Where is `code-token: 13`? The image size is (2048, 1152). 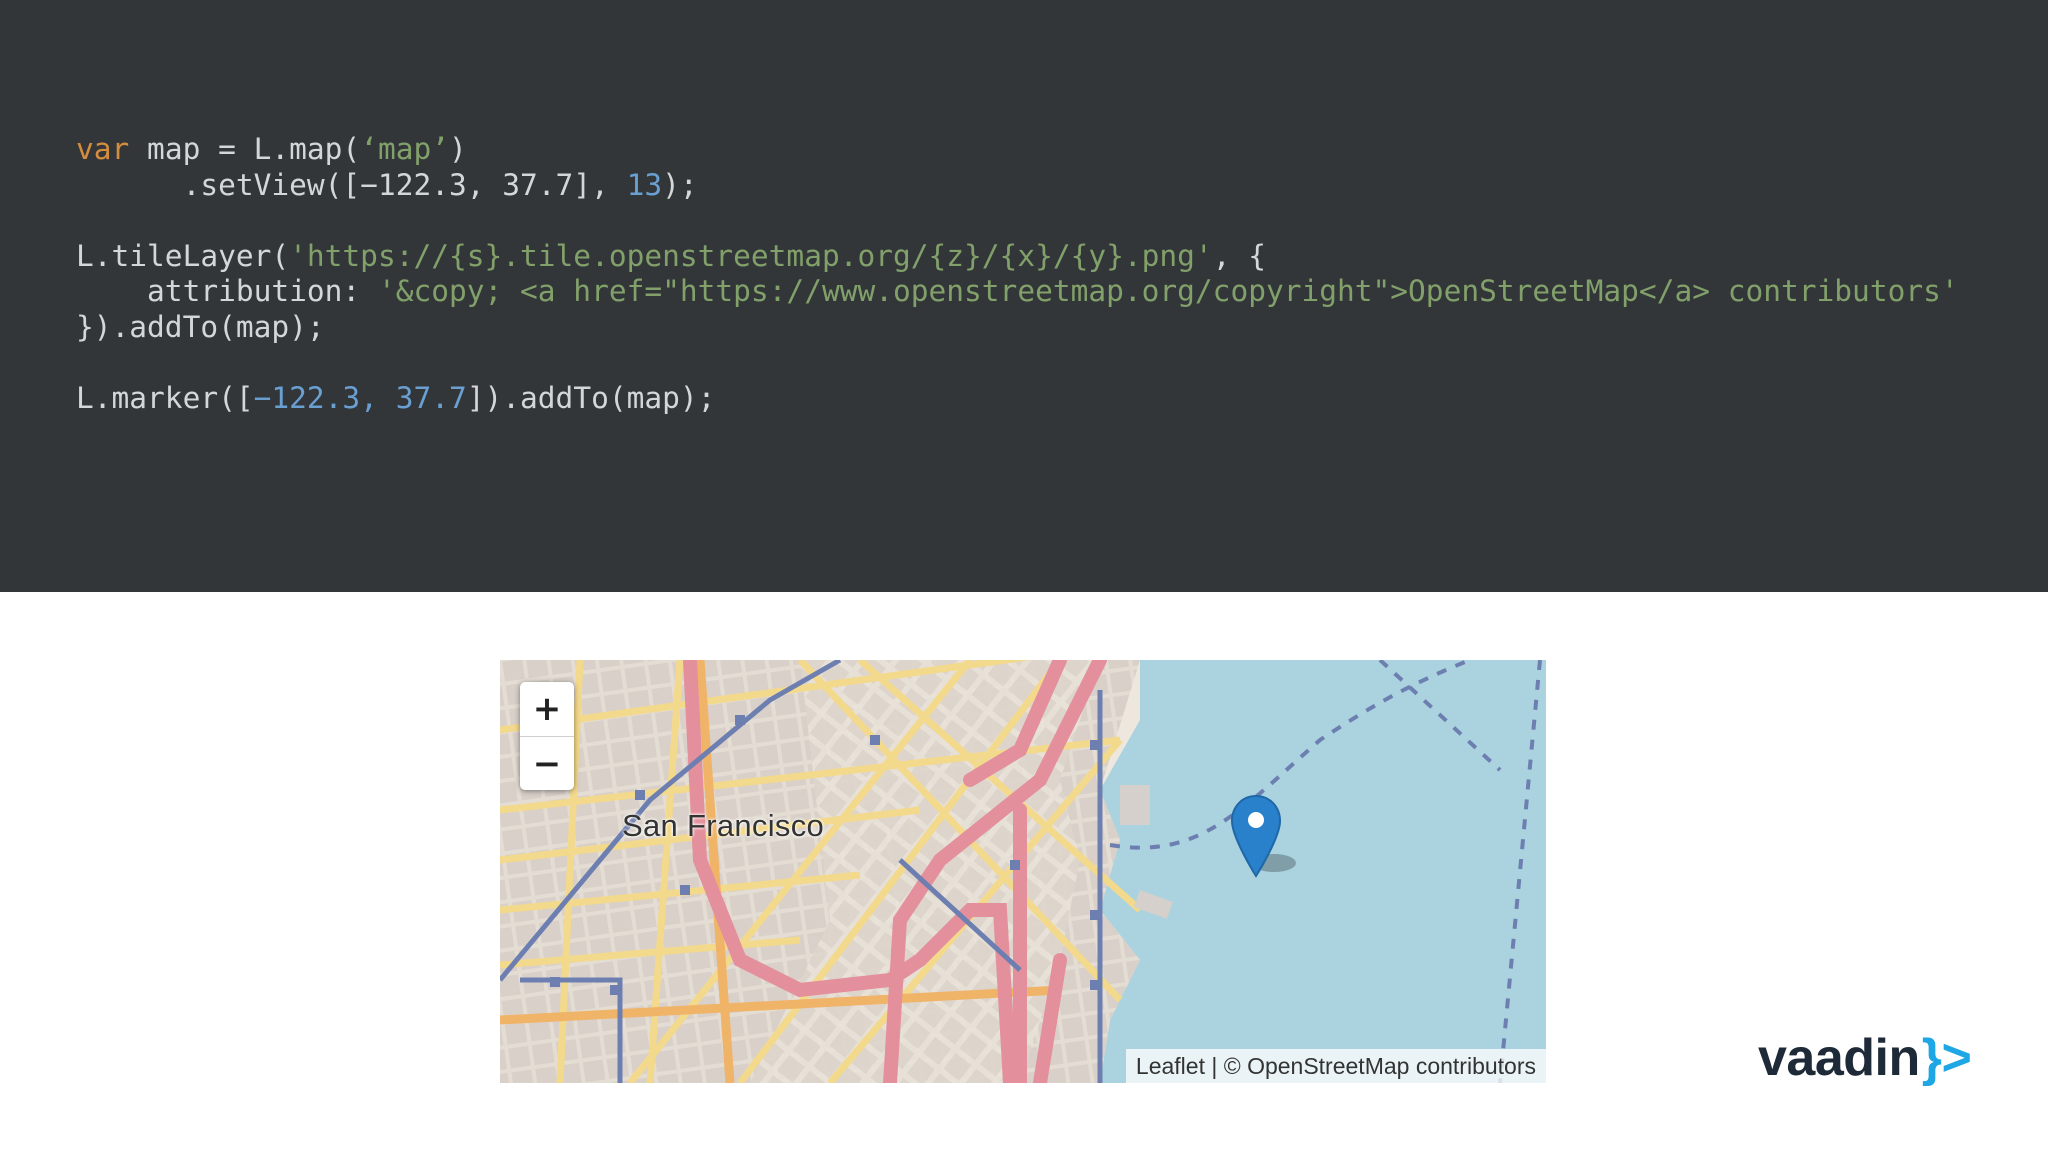 code-token: 13 is located at coordinates (644, 184).